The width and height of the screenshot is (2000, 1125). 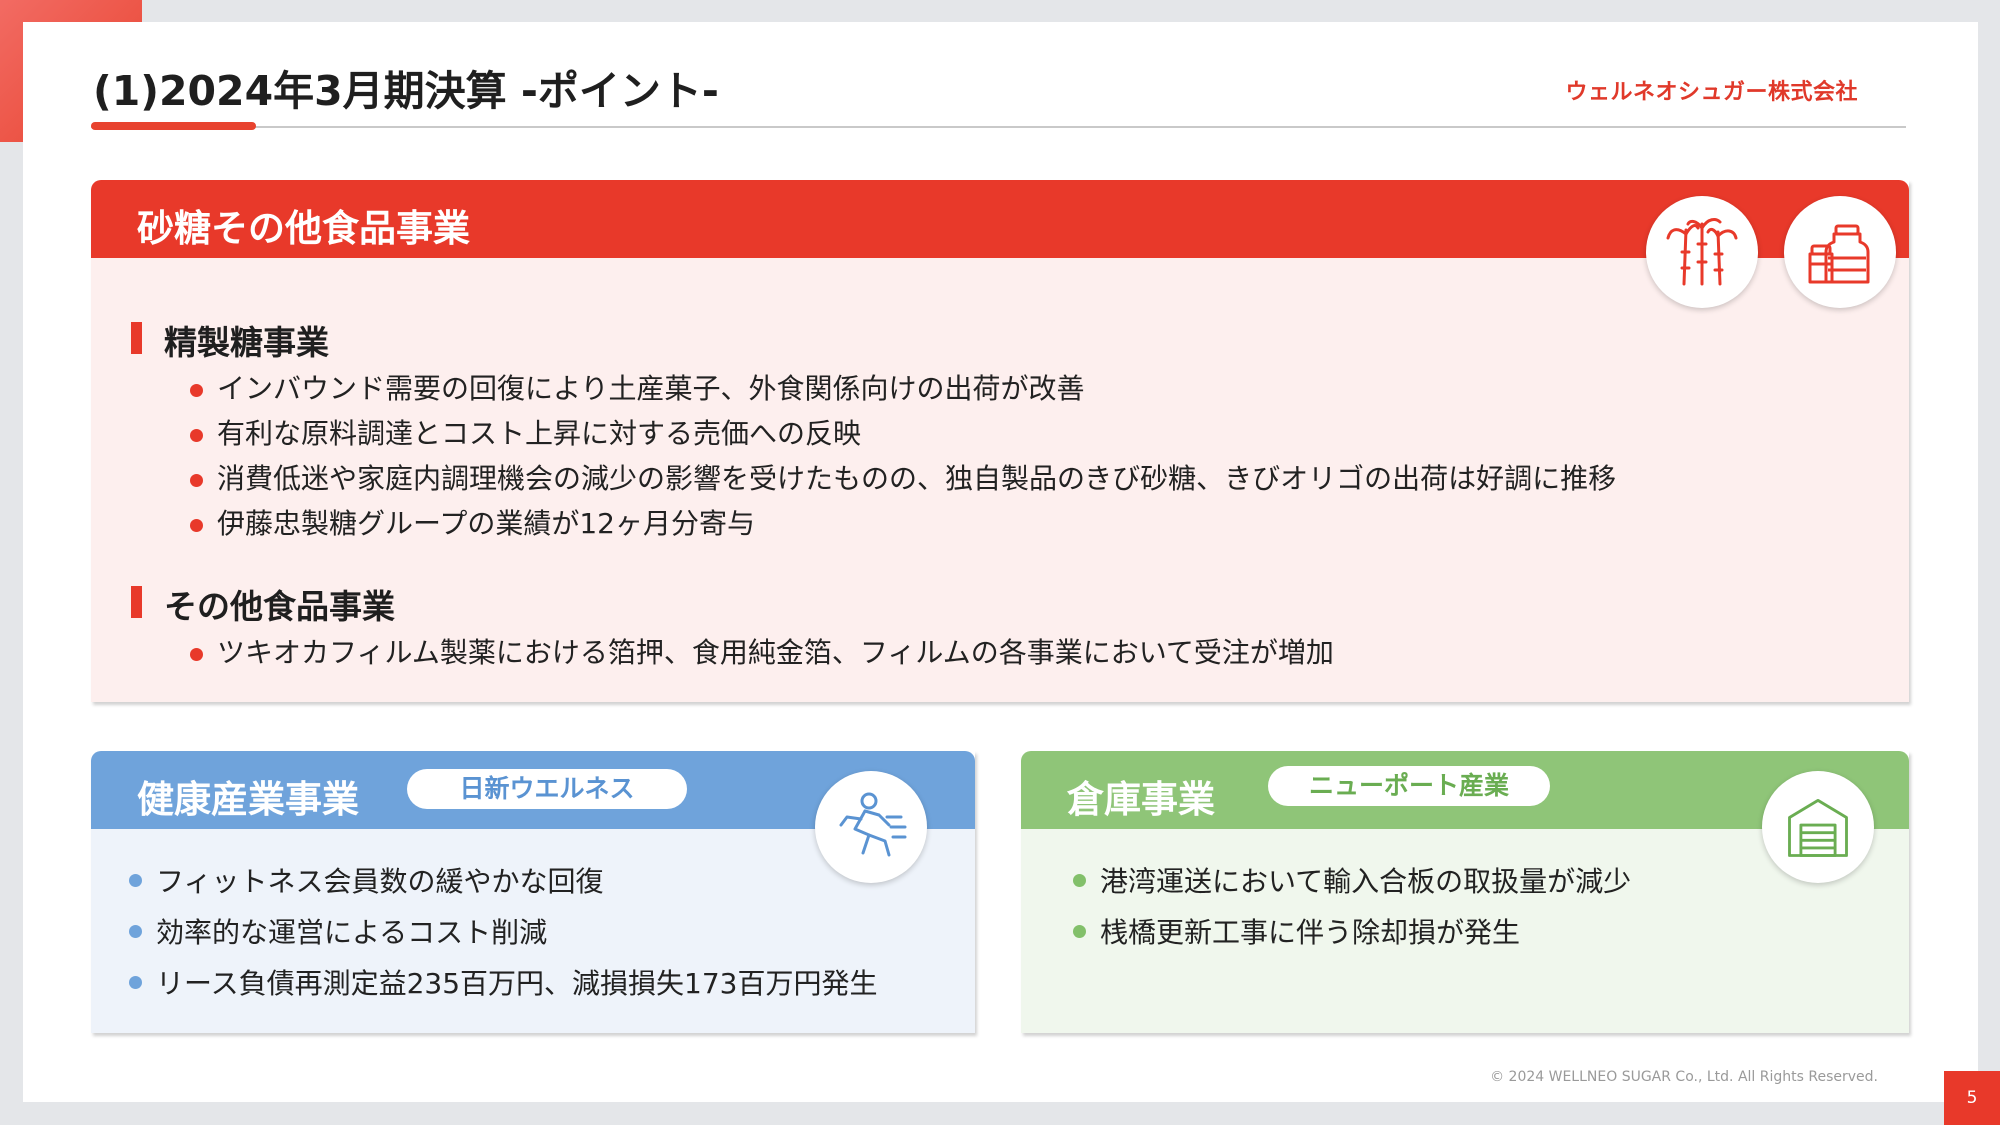 What do you see at coordinates (502, 983) in the screenshot?
I see `list-item: リース負債再測定益235百万円、減損損失173百万円発生` at bounding box center [502, 983].